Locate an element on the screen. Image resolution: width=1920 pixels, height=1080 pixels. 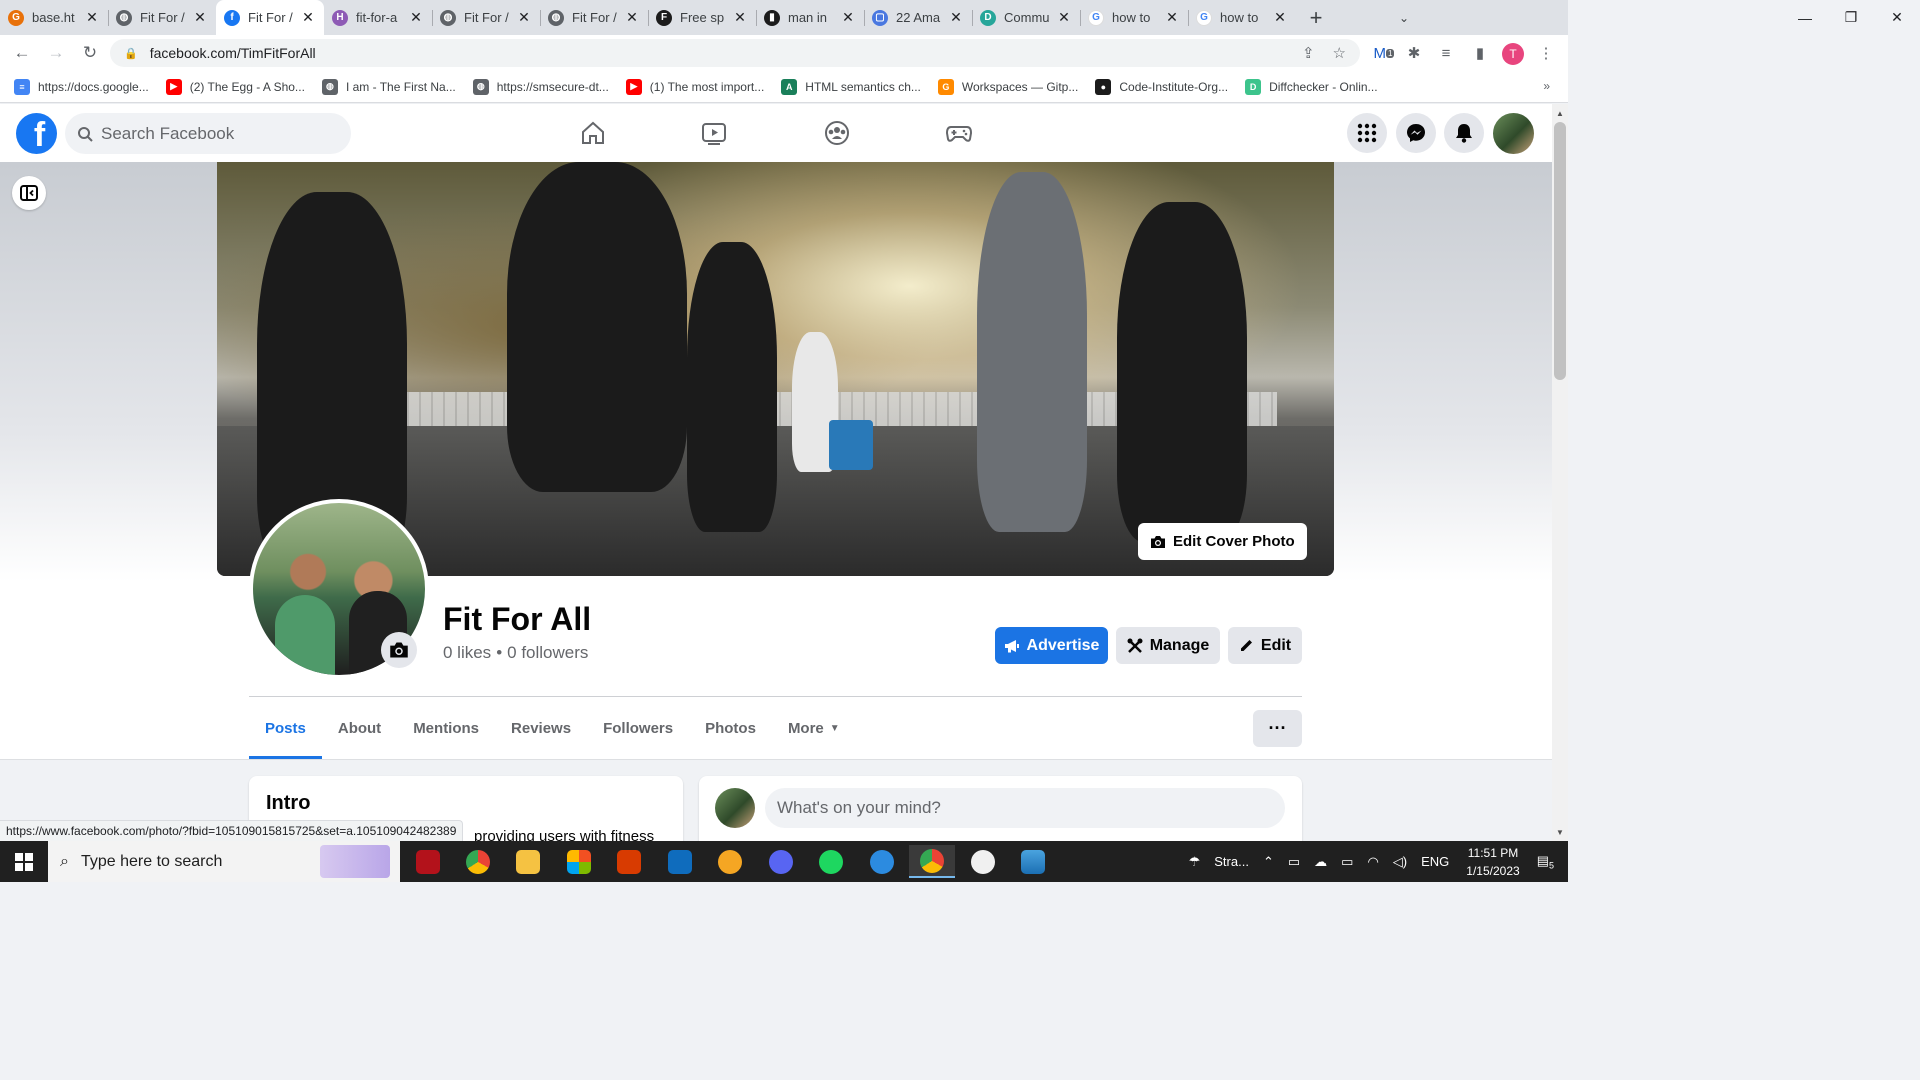
address-bar: 🔒 facebook.com/TimFitForAll ⇪ ☆ is located at coordinates (735, 53).